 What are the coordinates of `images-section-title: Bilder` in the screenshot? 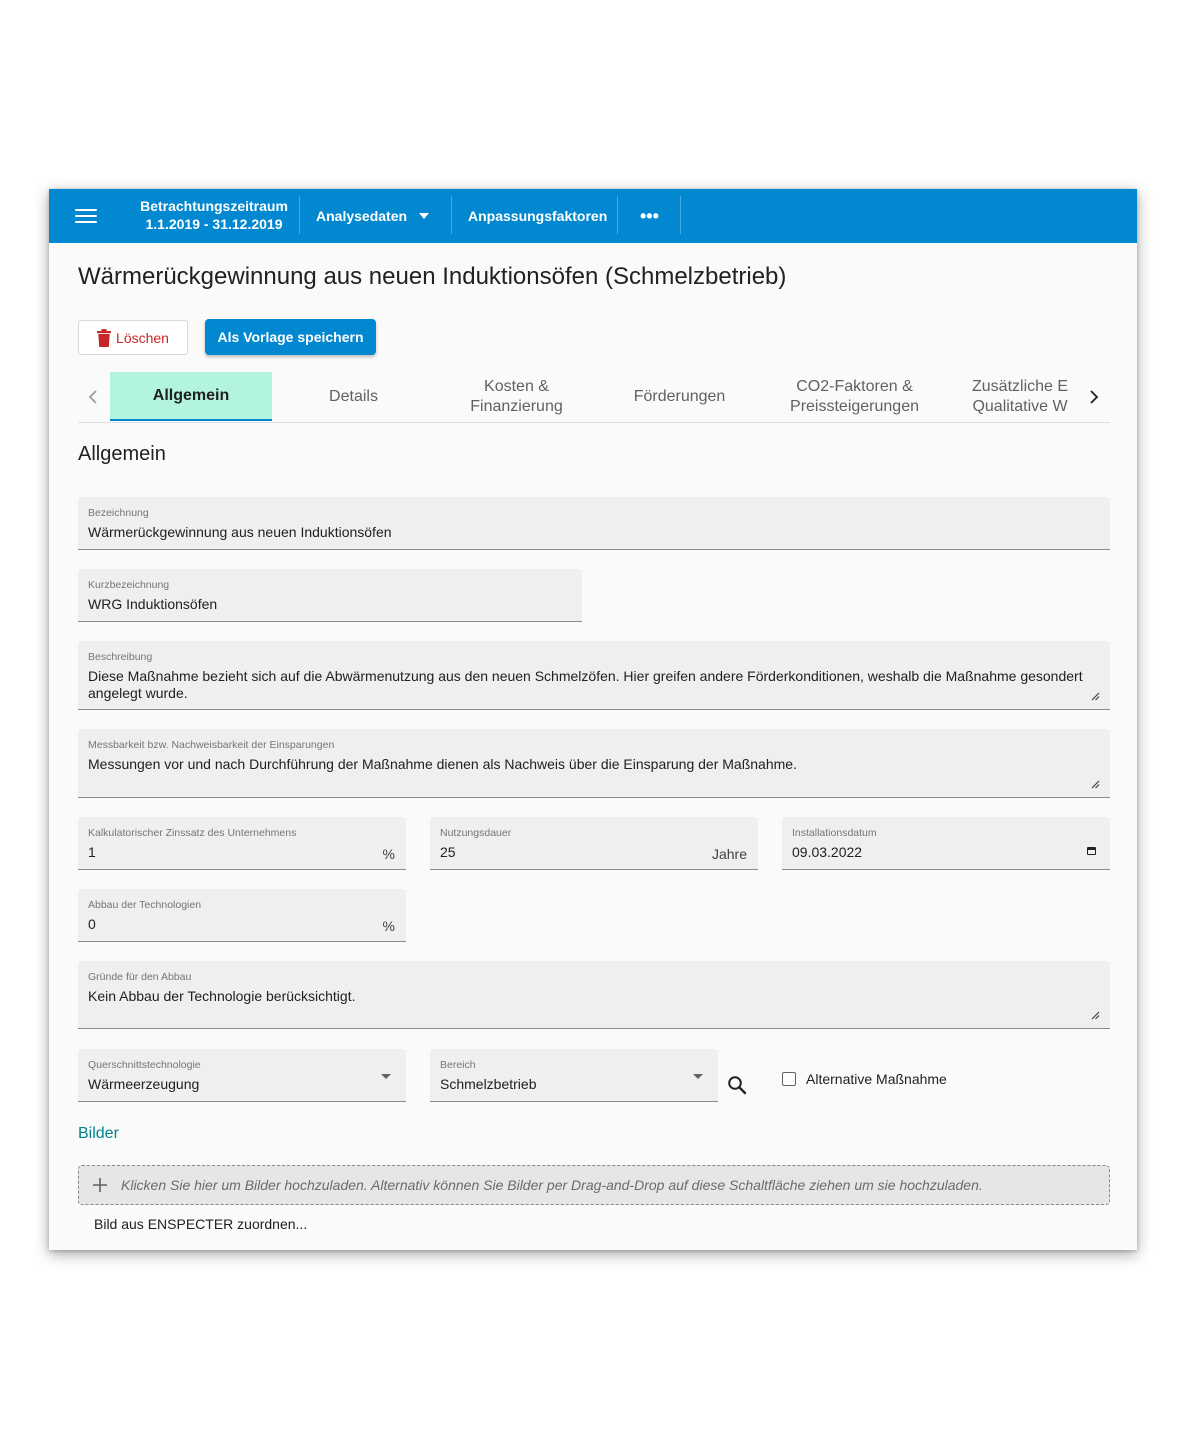 It's located at (98, 1133).